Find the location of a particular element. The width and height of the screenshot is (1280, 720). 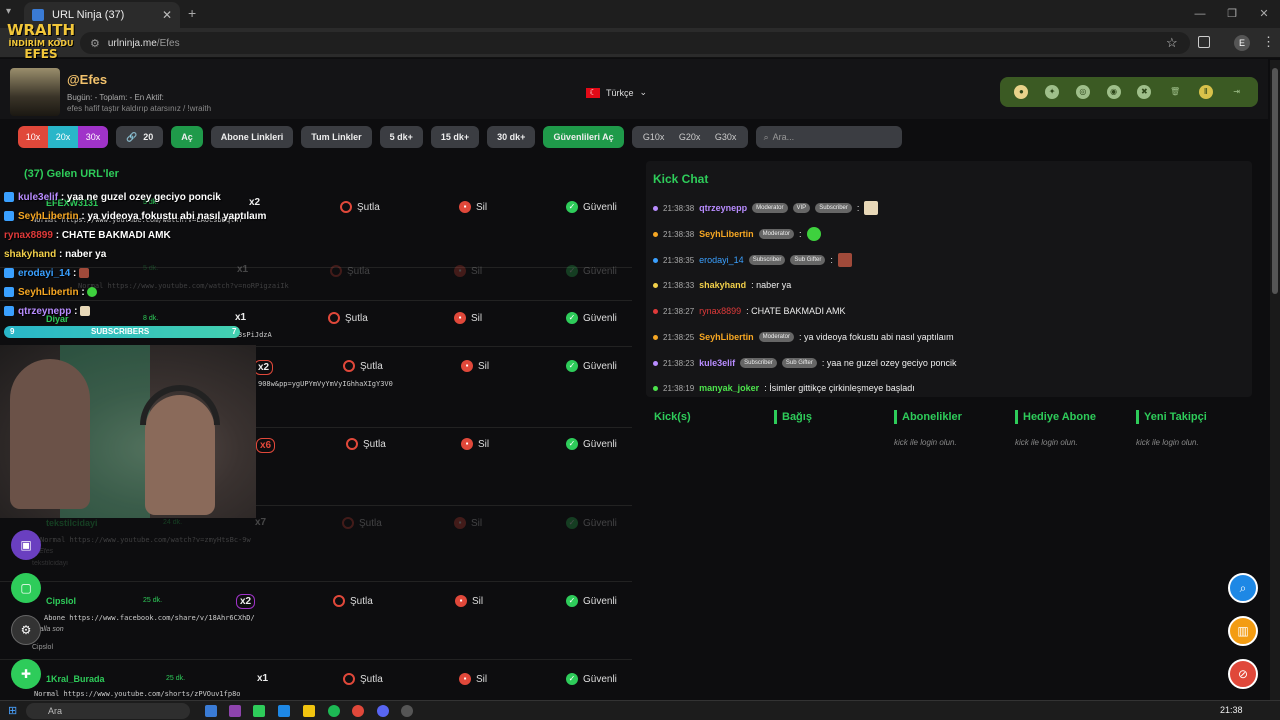

msg-user: kule3elif is located at coordinates (717, 363).